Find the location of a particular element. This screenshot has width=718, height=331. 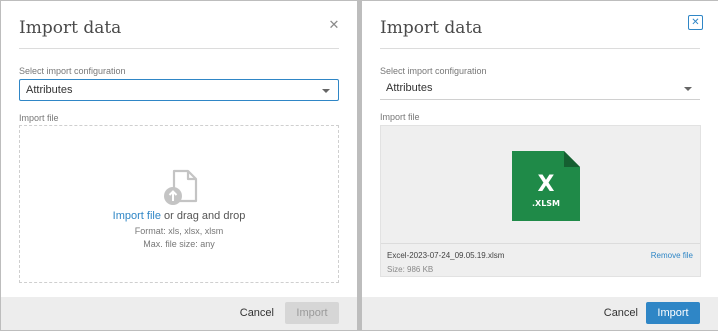

import-file-link: Import file is located at coordinates (137, 216).